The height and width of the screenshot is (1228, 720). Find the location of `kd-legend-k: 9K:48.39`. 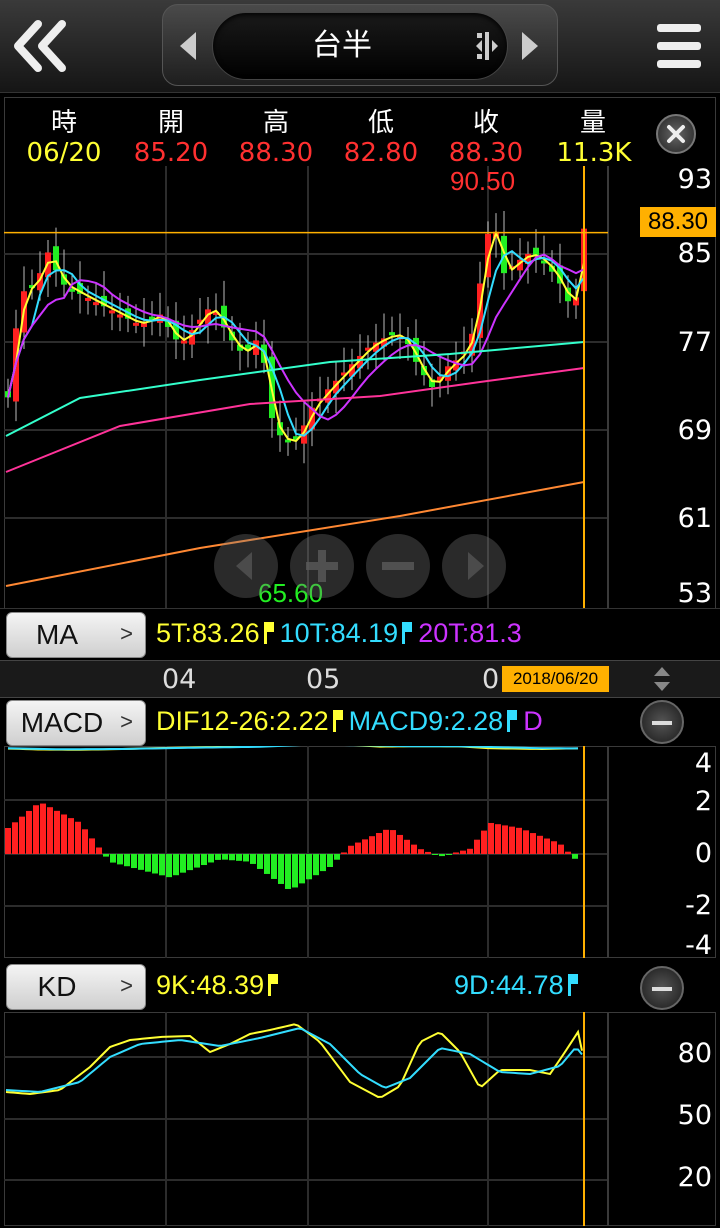

kd-legend-k: 9K:48.39 is located at coordinates (220, 985).